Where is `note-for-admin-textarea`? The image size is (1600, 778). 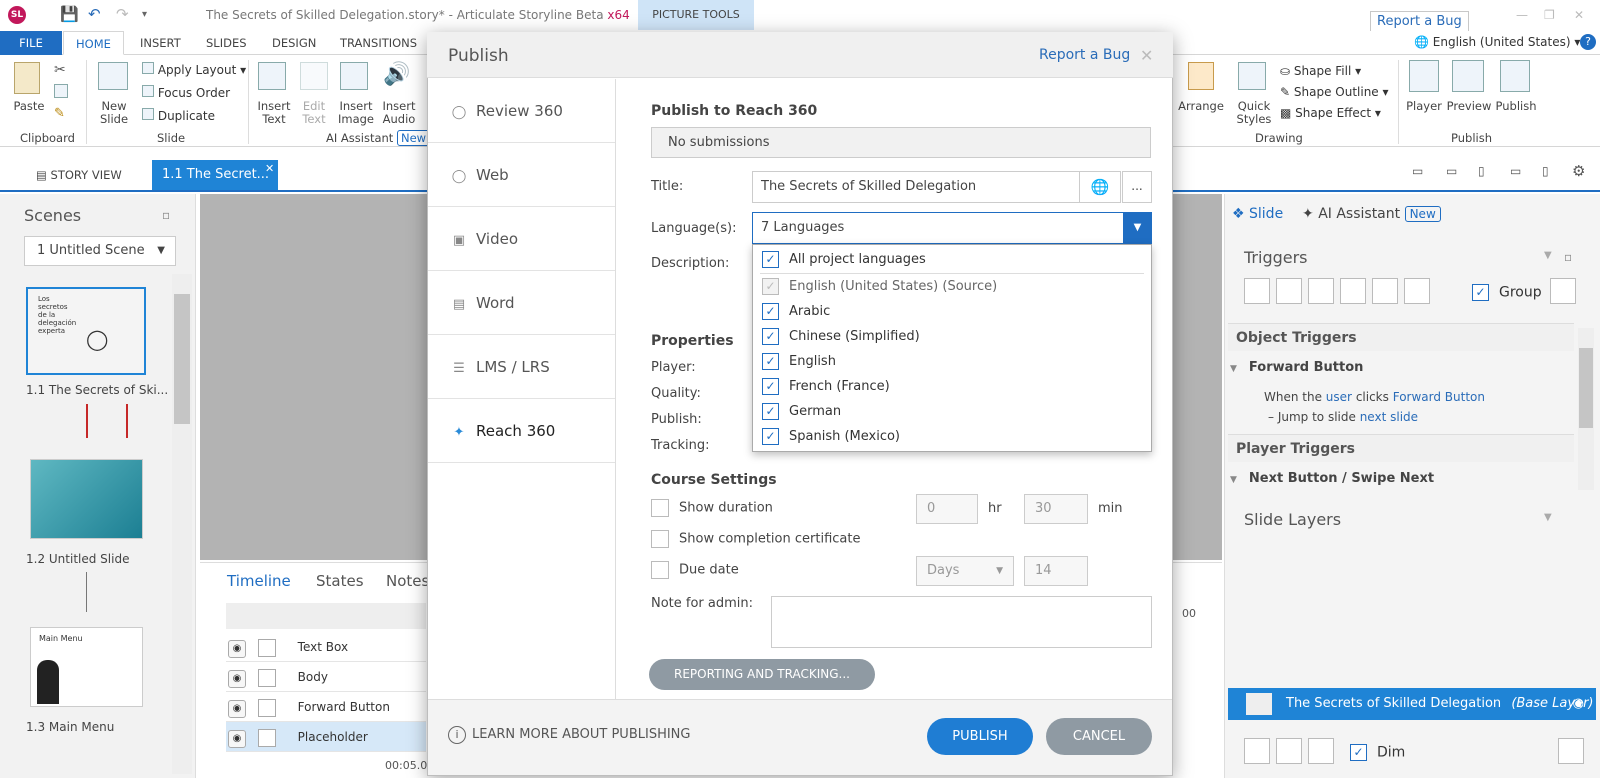 note-for-admin-textarea is located at coordinates (961, 622).